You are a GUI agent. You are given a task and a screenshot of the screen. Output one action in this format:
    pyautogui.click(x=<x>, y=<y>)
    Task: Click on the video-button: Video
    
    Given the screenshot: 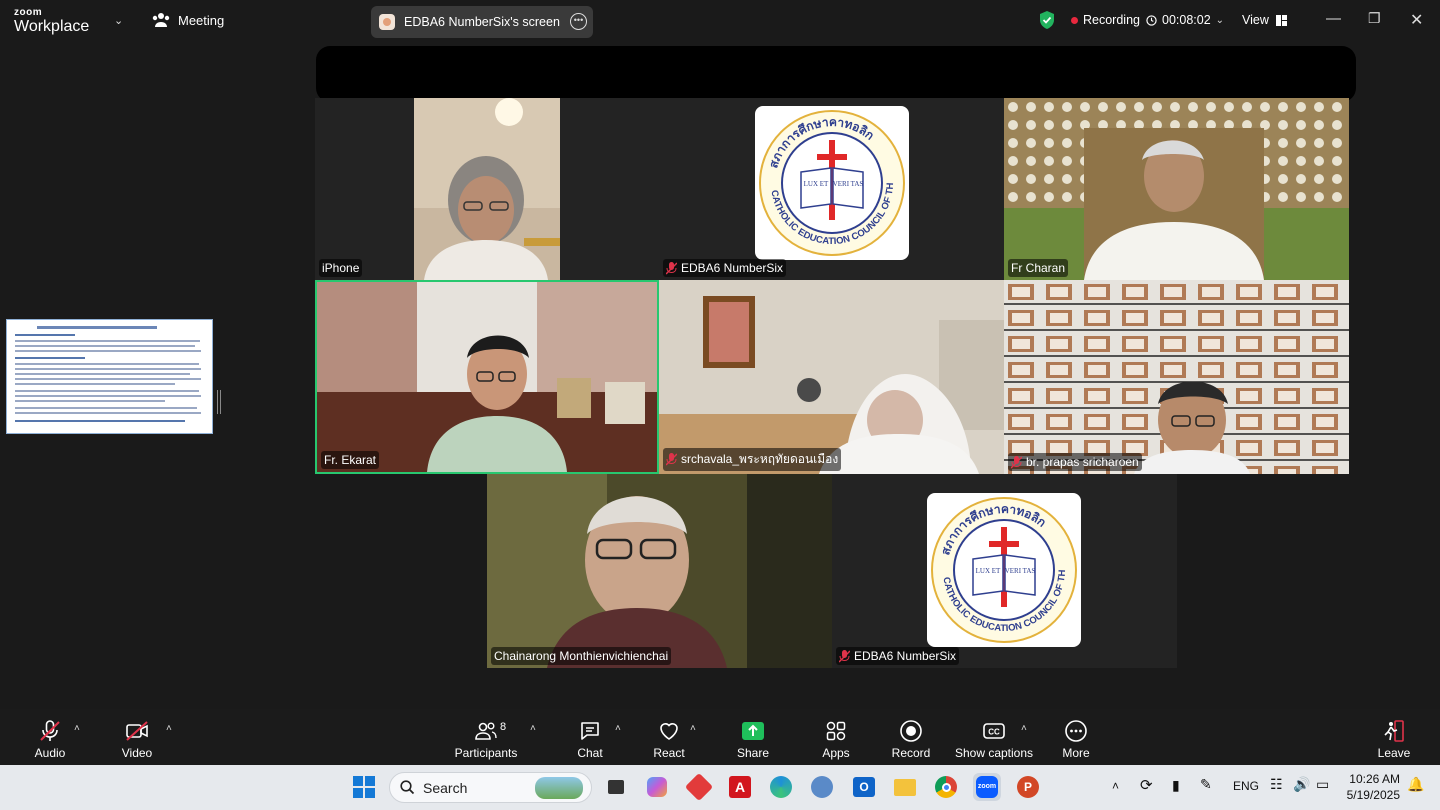 What is the action you would take?
    pyautogui.click(x=137, y=737)
    